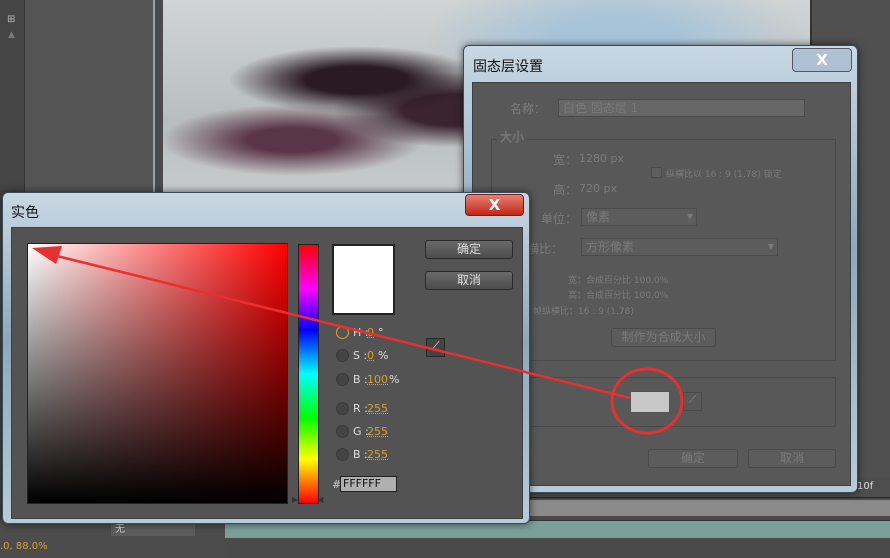 The height and width of the screenshot is (558, 890). What do you see at coordinates (47, 255) in the screenshot?
I see `annotation-arrow-head` at bounding box center [47, 255].